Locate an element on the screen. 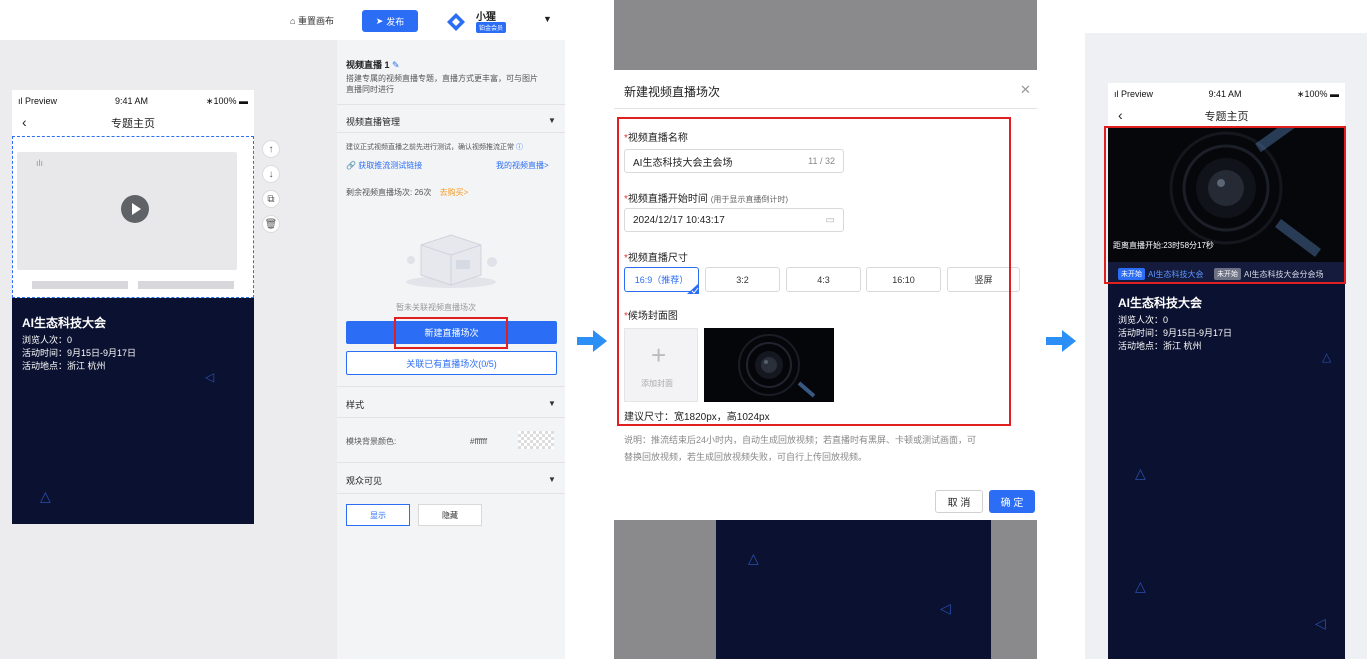  move-up-icon: ↑ is located at coordinates (271, 149).